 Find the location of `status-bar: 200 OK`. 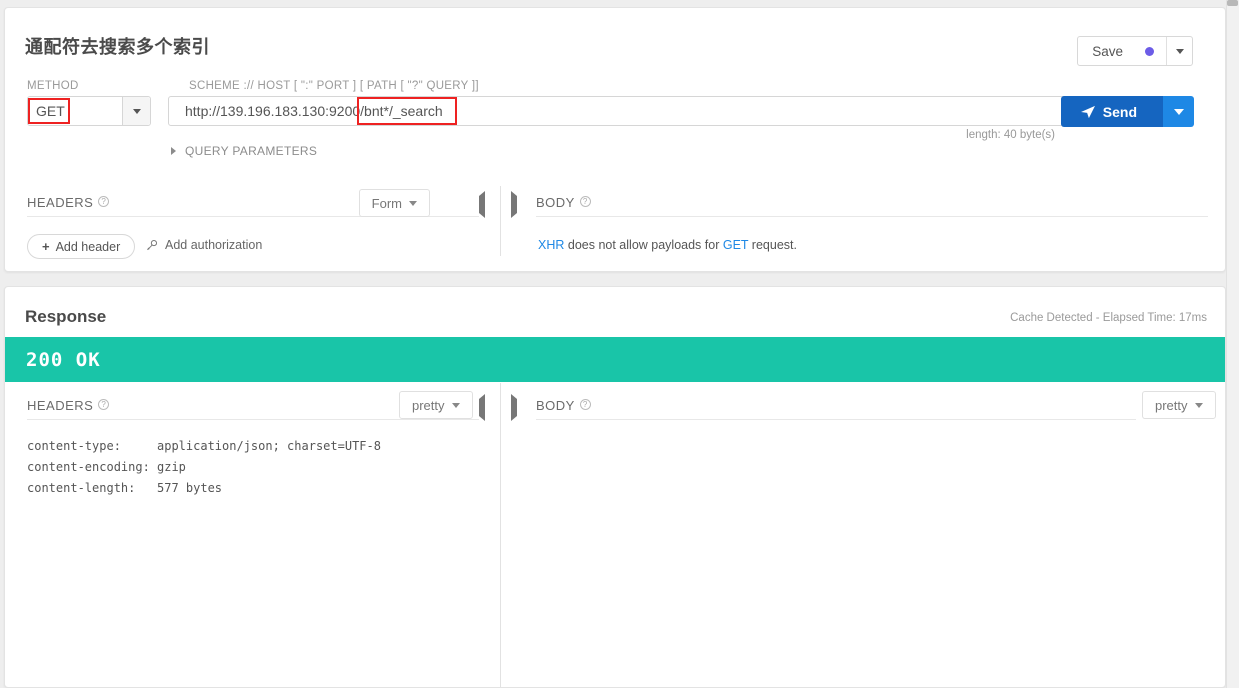

status-bar: 200 OK is located at coordinates (615, 359).